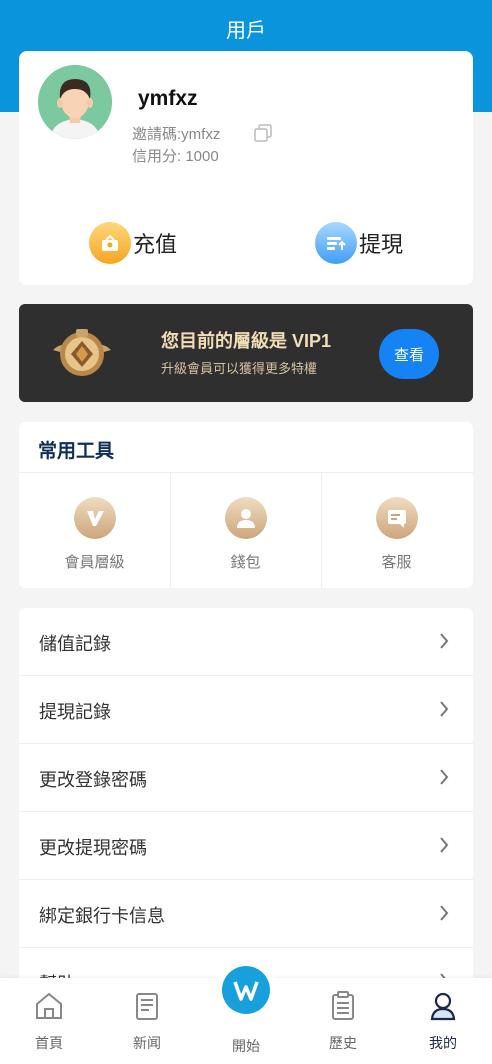 The width and height of the screenshot is (492, 1064). I want to click on home-icon, so click(49, 1005).